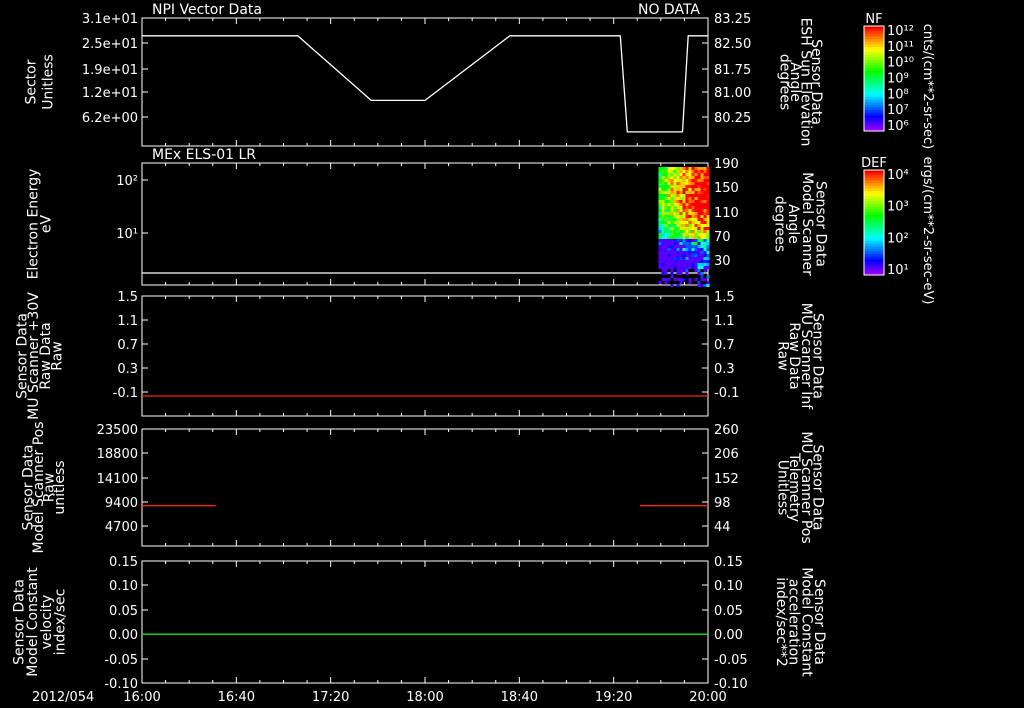  What do you see at coordinates (726, 393) in the screenshot?
I see `y-tick-label-right: -0.1` at bounding box center [726, 393].